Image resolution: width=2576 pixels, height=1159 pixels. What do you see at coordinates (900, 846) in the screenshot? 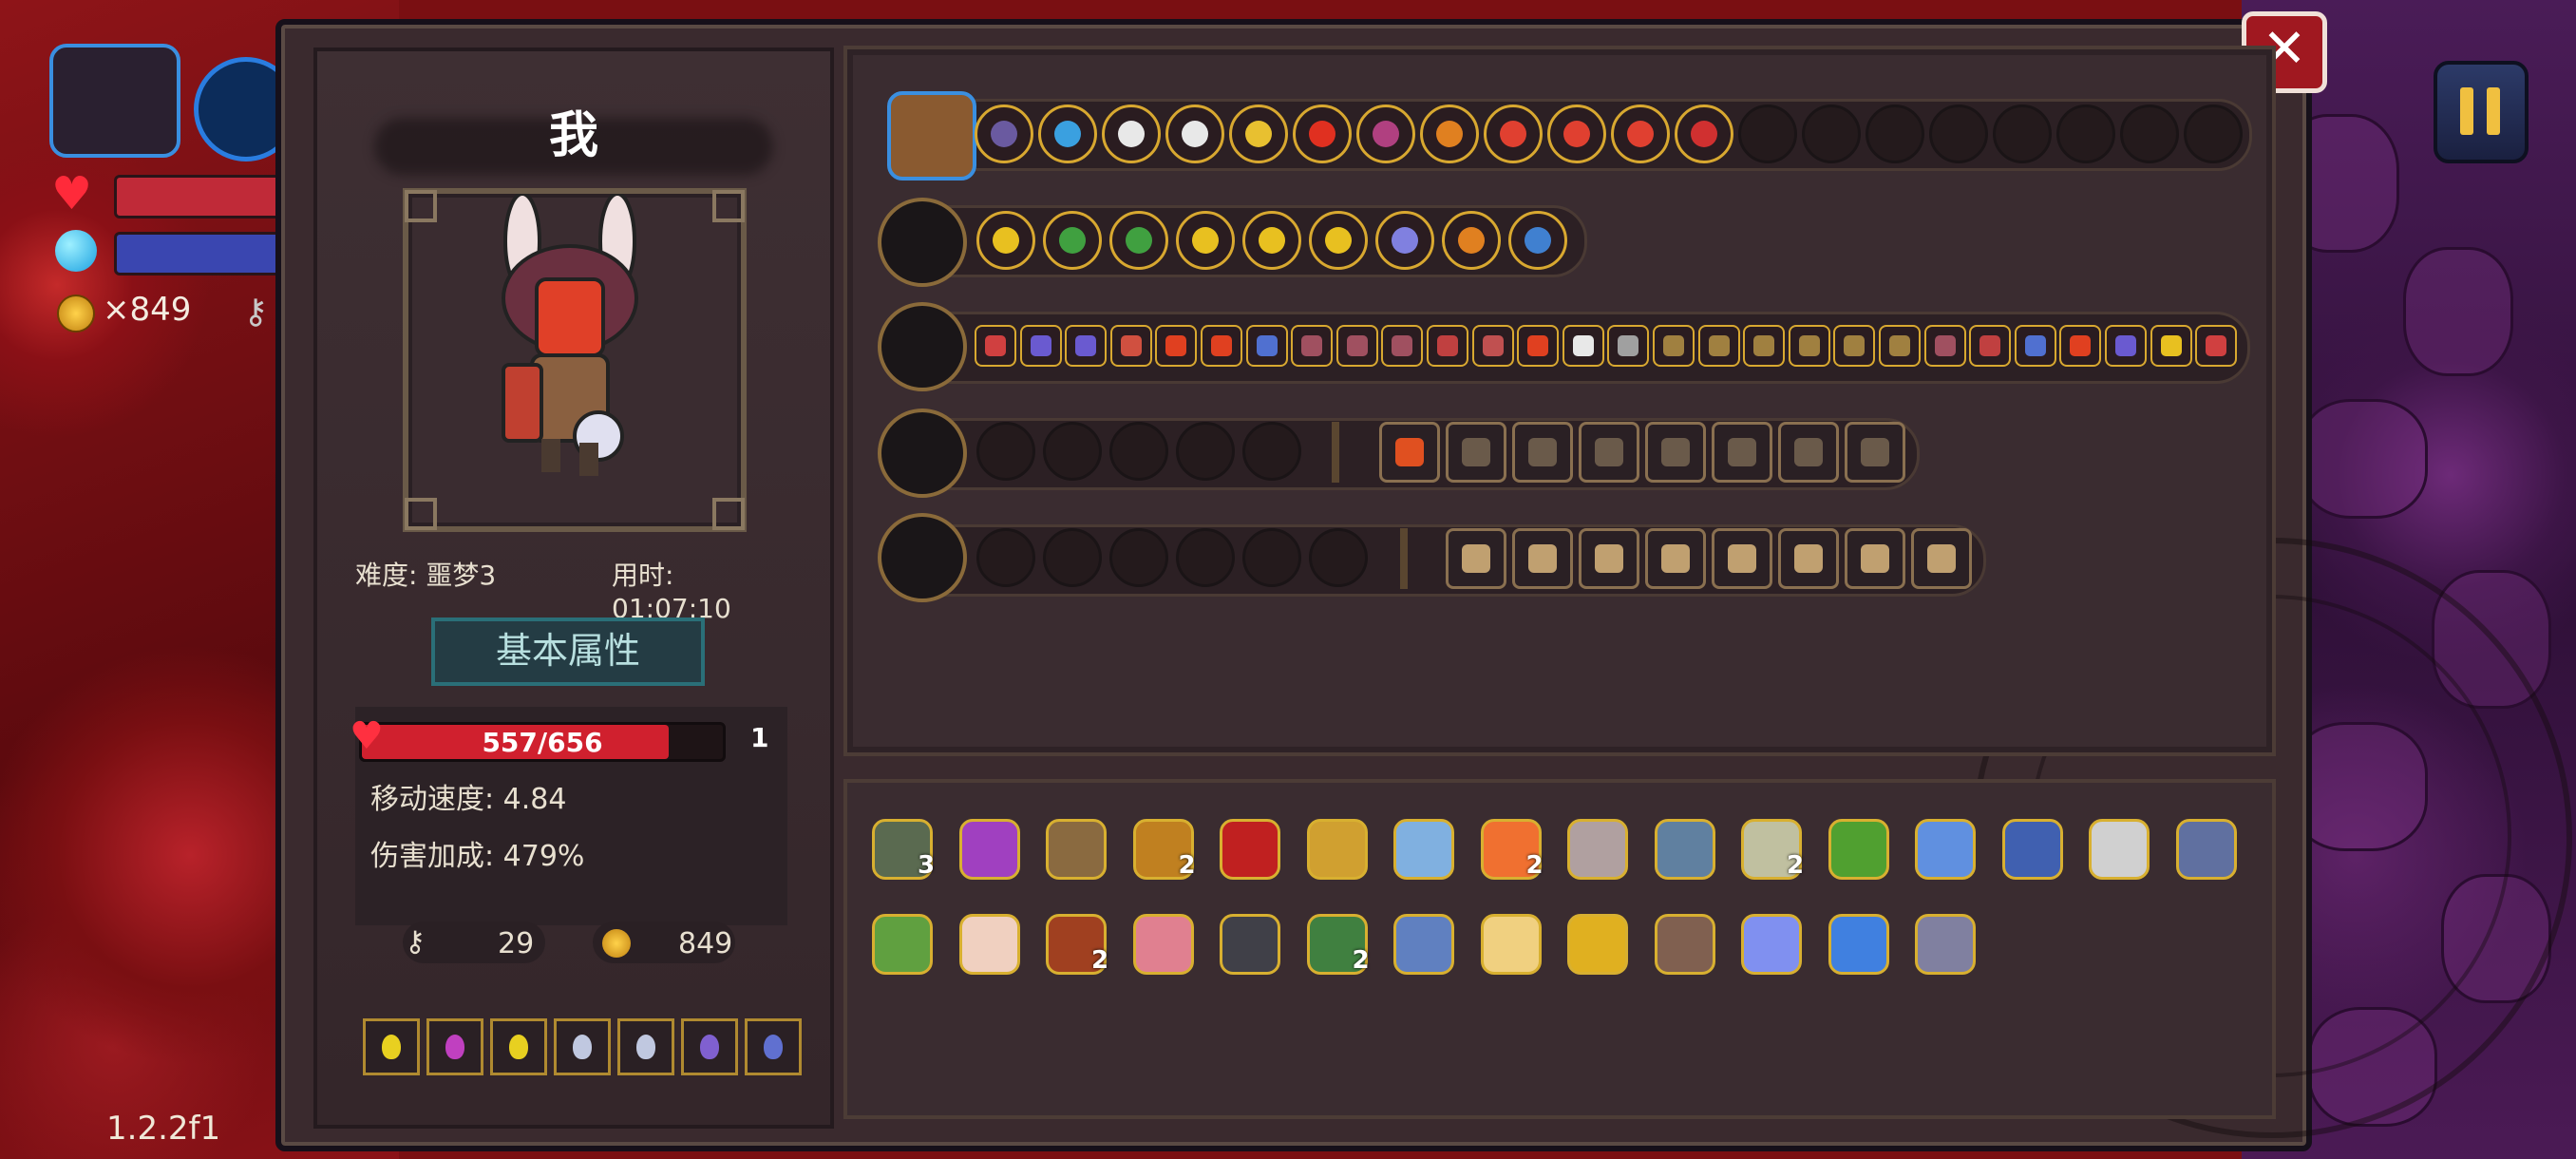
I see `passive-item: 3` at bounding box center [900, 846].